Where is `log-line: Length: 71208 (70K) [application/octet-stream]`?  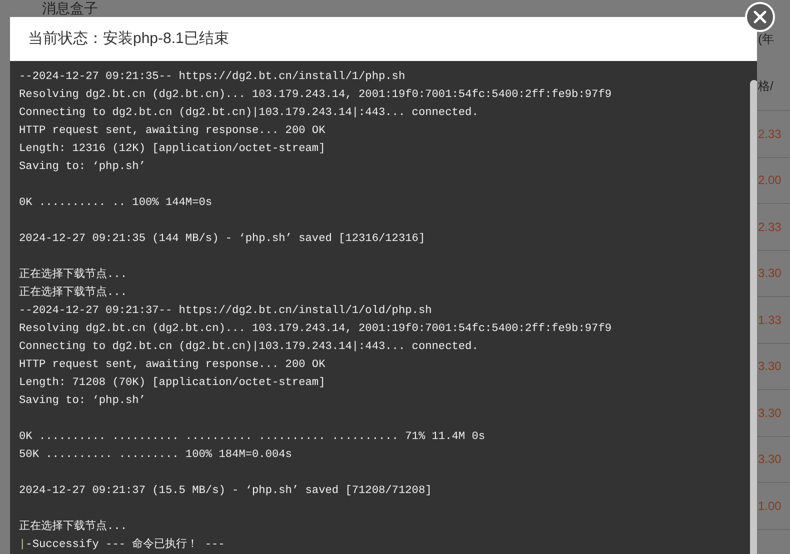
log-line: Length: 71208 (70K) [application/octet-stream] is located at coordinates (172, 383).